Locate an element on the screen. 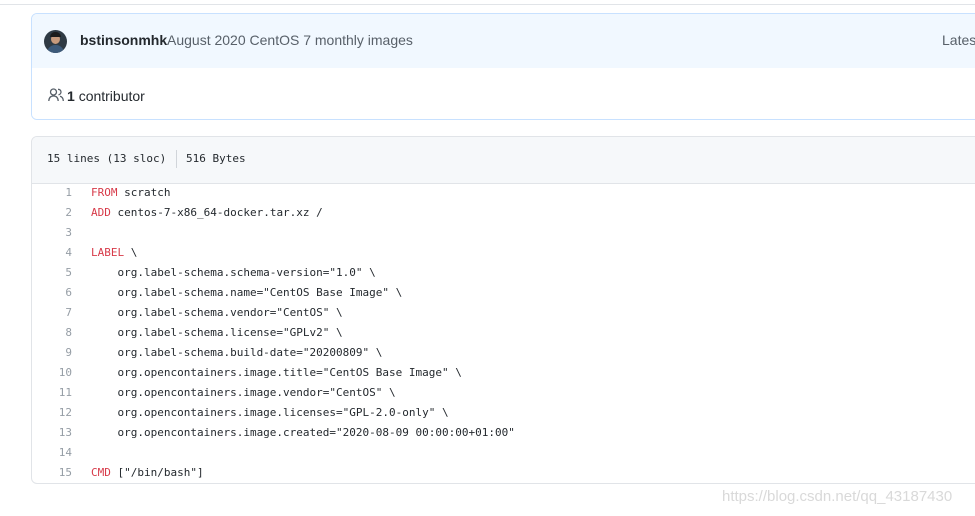  code-line: 2 ADD centos-7-x86_64-docker.tar.xz / is located at coordinates (503, 213).